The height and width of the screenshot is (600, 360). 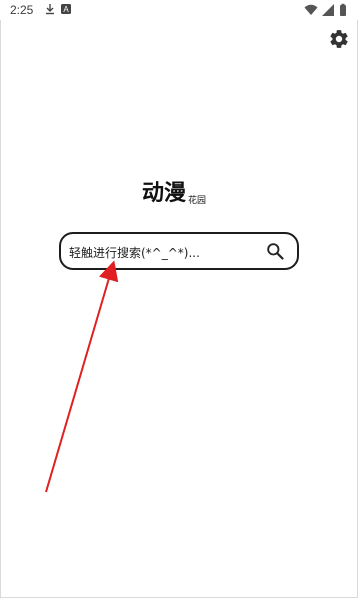 I want to click on search-icon, so click(x=275, y=251).